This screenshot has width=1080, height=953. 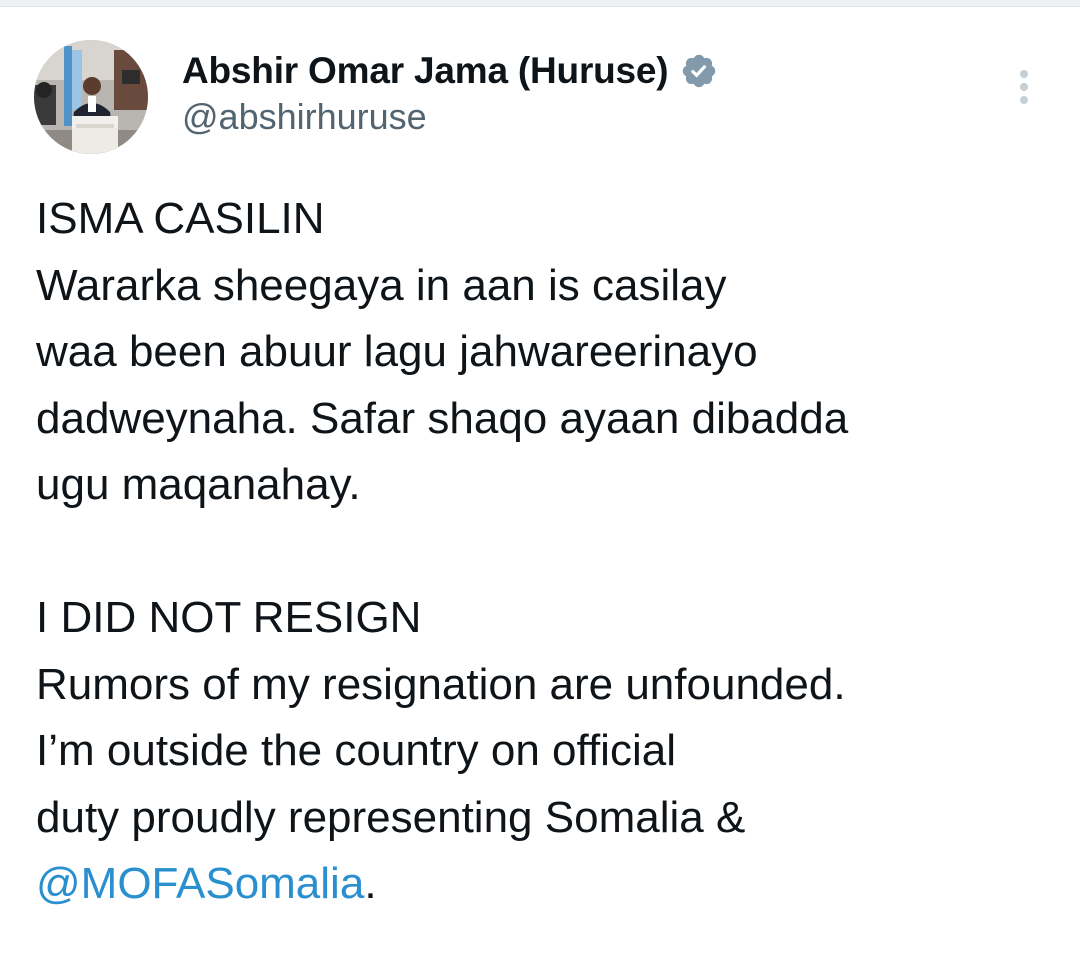 I want to click on author-name-row: Abshir Omar Jama (Huruse), so click(x=450, y=71).